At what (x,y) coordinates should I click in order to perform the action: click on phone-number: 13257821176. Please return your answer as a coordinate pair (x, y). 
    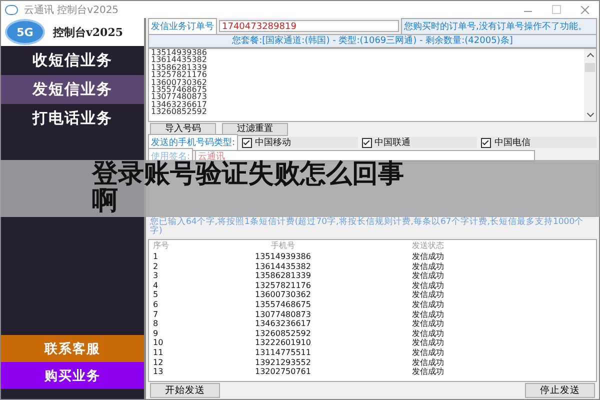
    Looking at the image, I should click on (179, 75).